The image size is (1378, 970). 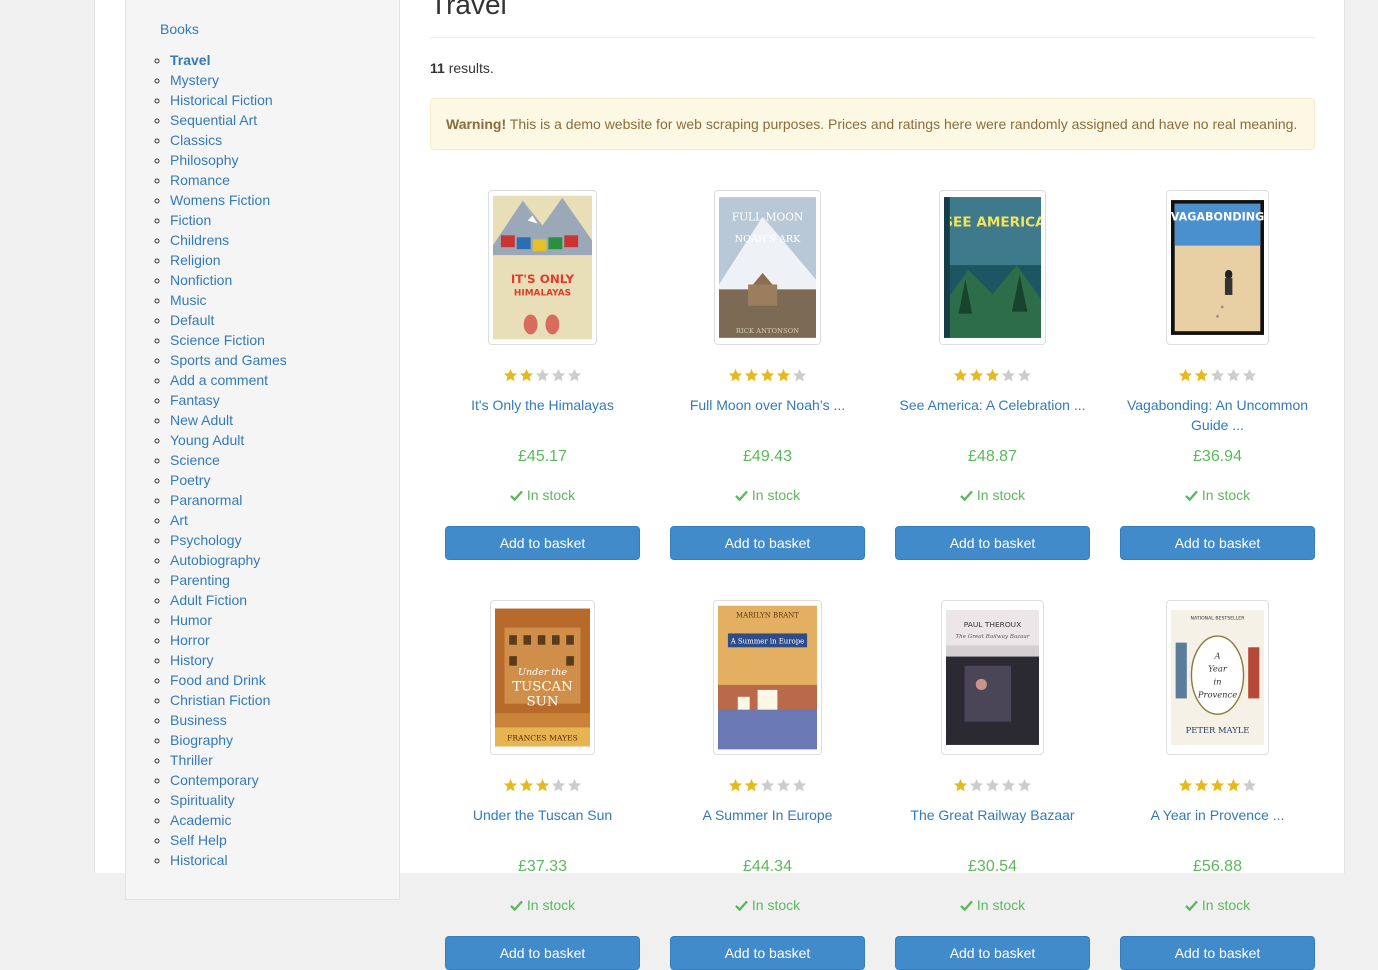 What do you see at coordinates (192, 660) in the screenshot?
I see `category-link-history: History` at bounding box center [192, 660].